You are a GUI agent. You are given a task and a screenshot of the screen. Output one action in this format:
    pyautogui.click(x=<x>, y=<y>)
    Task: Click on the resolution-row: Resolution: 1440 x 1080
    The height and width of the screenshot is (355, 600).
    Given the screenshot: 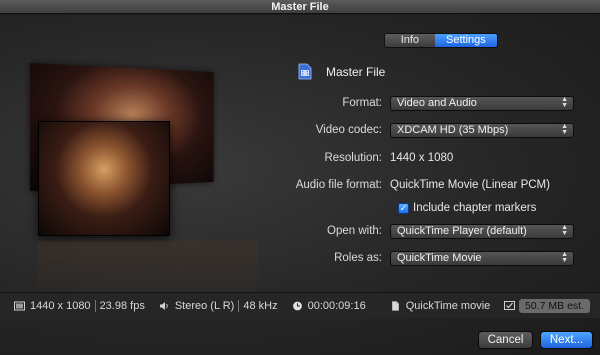 What is the action you would take?
    pyautogui.click(x=435, y=158)
    